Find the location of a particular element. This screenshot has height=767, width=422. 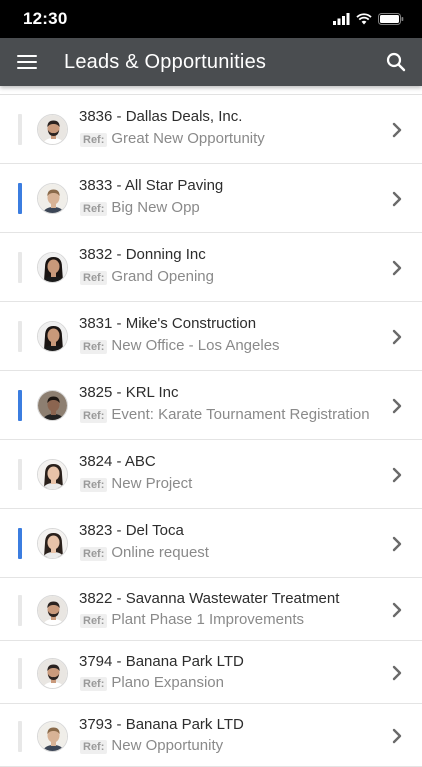

ref-text: New Office - Los Angeles is located at coordinates (195, 345).